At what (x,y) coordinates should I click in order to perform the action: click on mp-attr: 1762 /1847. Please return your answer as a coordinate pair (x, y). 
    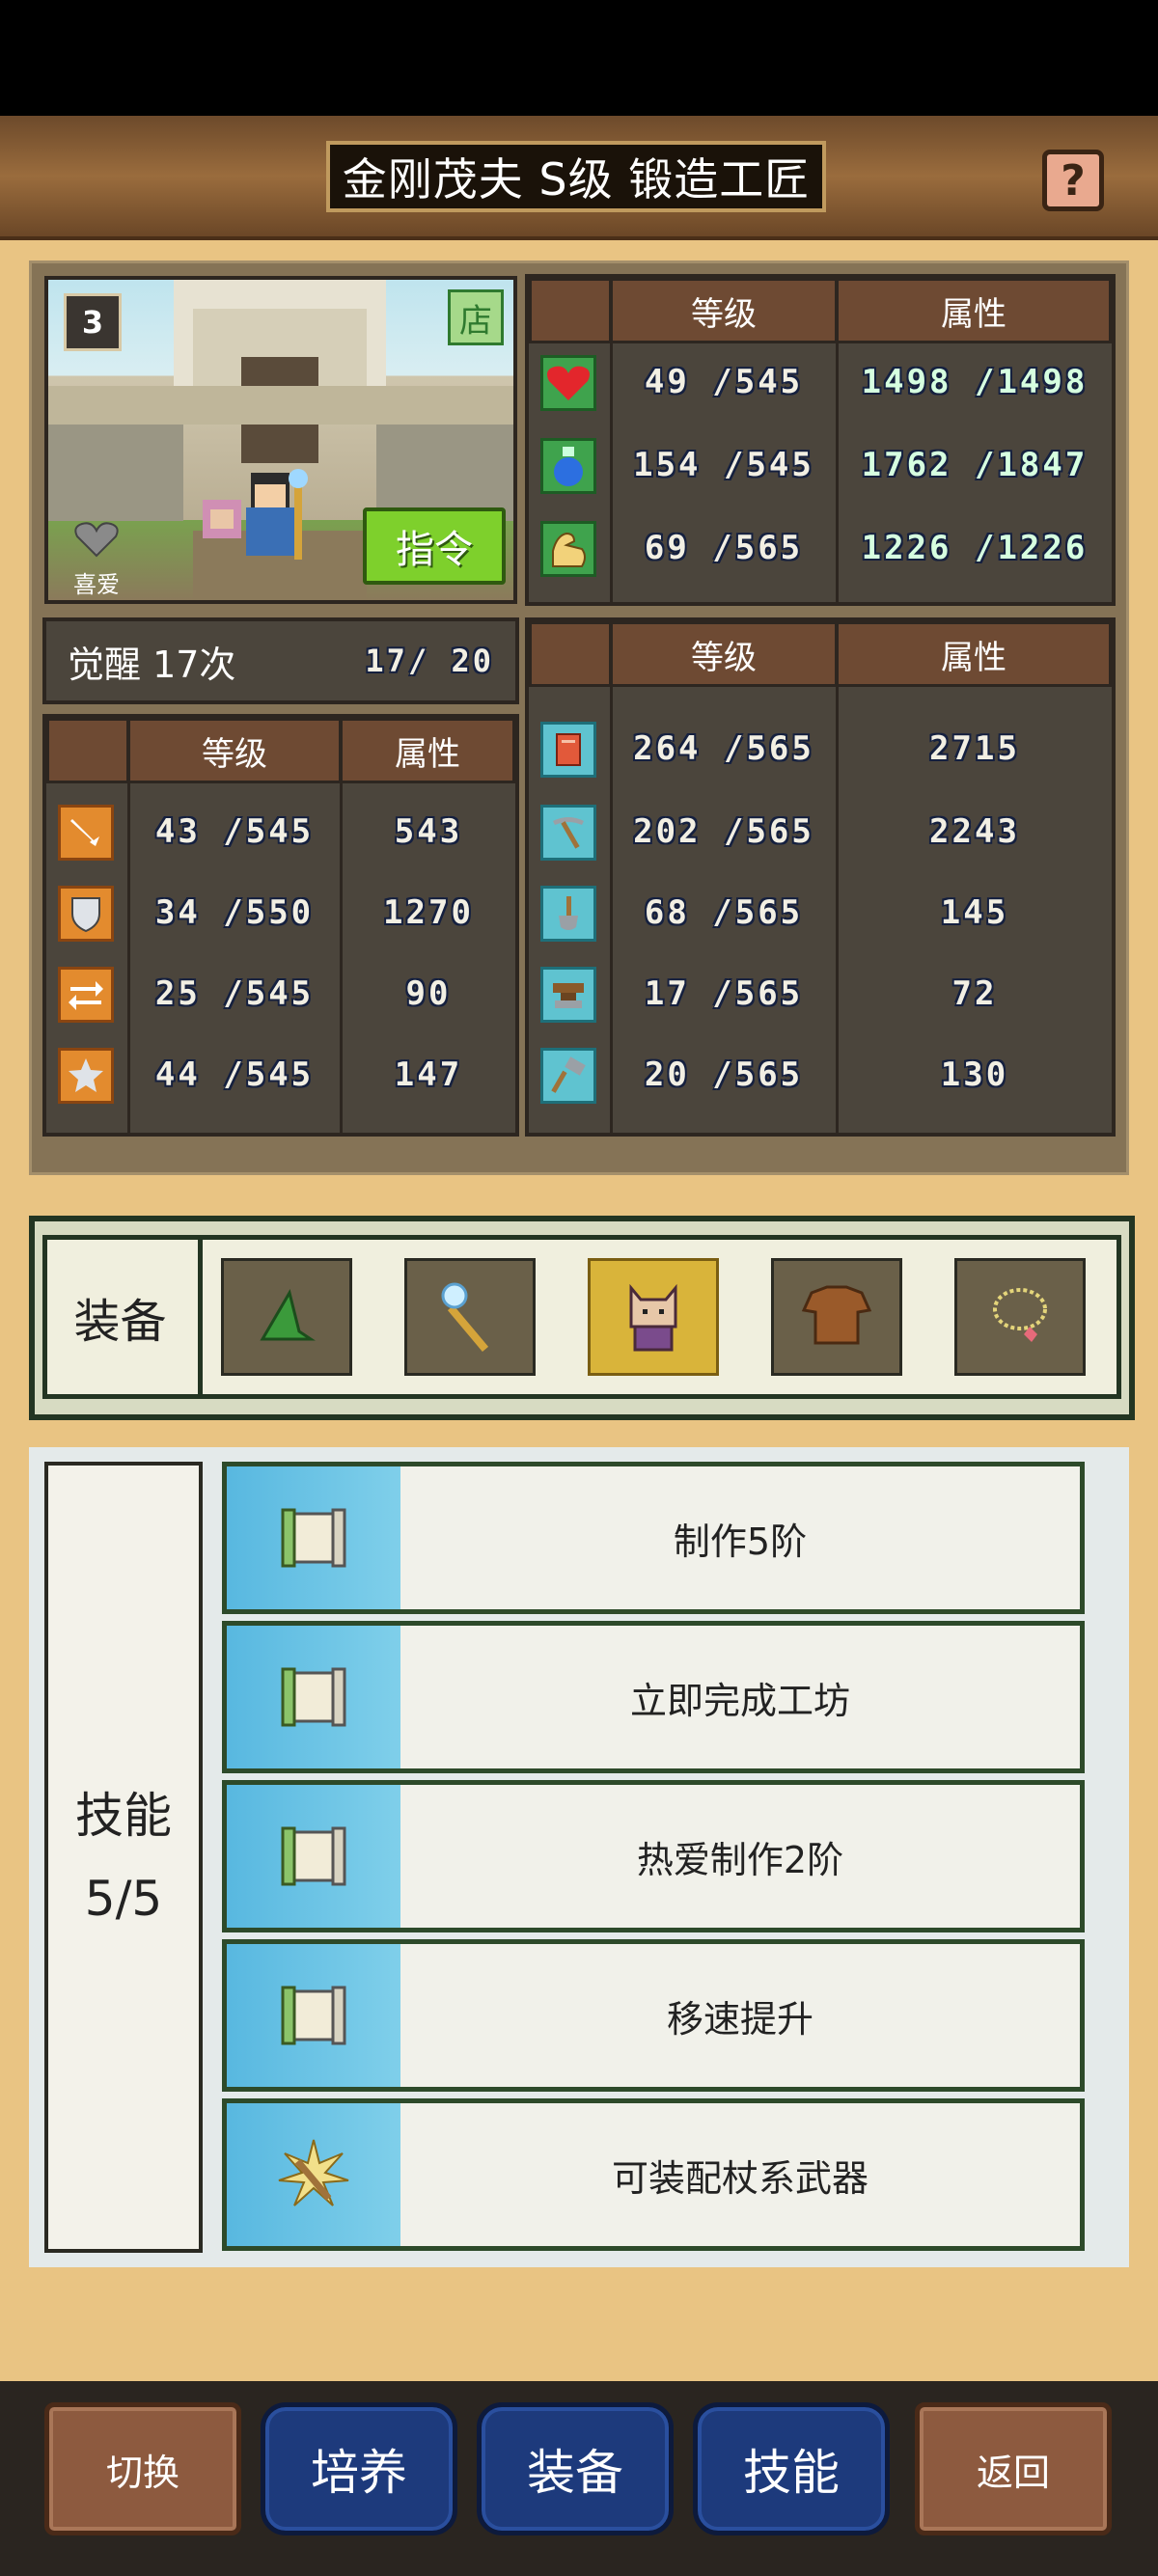
    Looking at the image, I should click on (975, 465).